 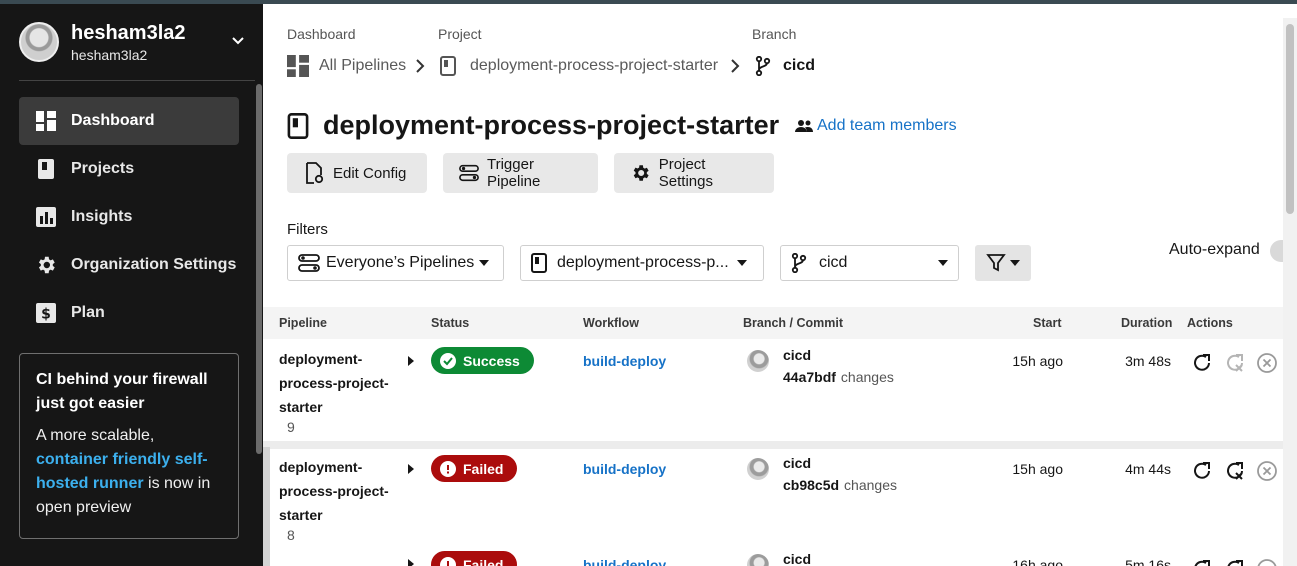 I want to click on sidebar-item-label: Insights, so click(x=102, y=216).